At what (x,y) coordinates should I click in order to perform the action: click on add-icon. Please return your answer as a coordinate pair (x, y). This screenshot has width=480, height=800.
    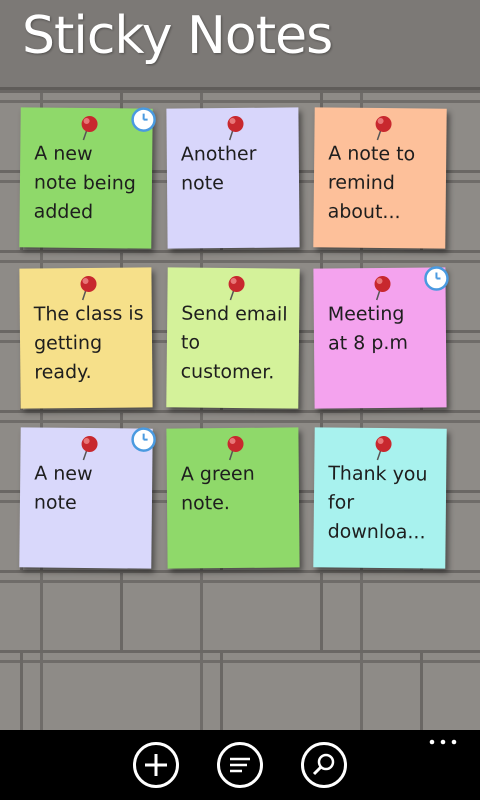
    Looking at the image, I should click on (156, 765).